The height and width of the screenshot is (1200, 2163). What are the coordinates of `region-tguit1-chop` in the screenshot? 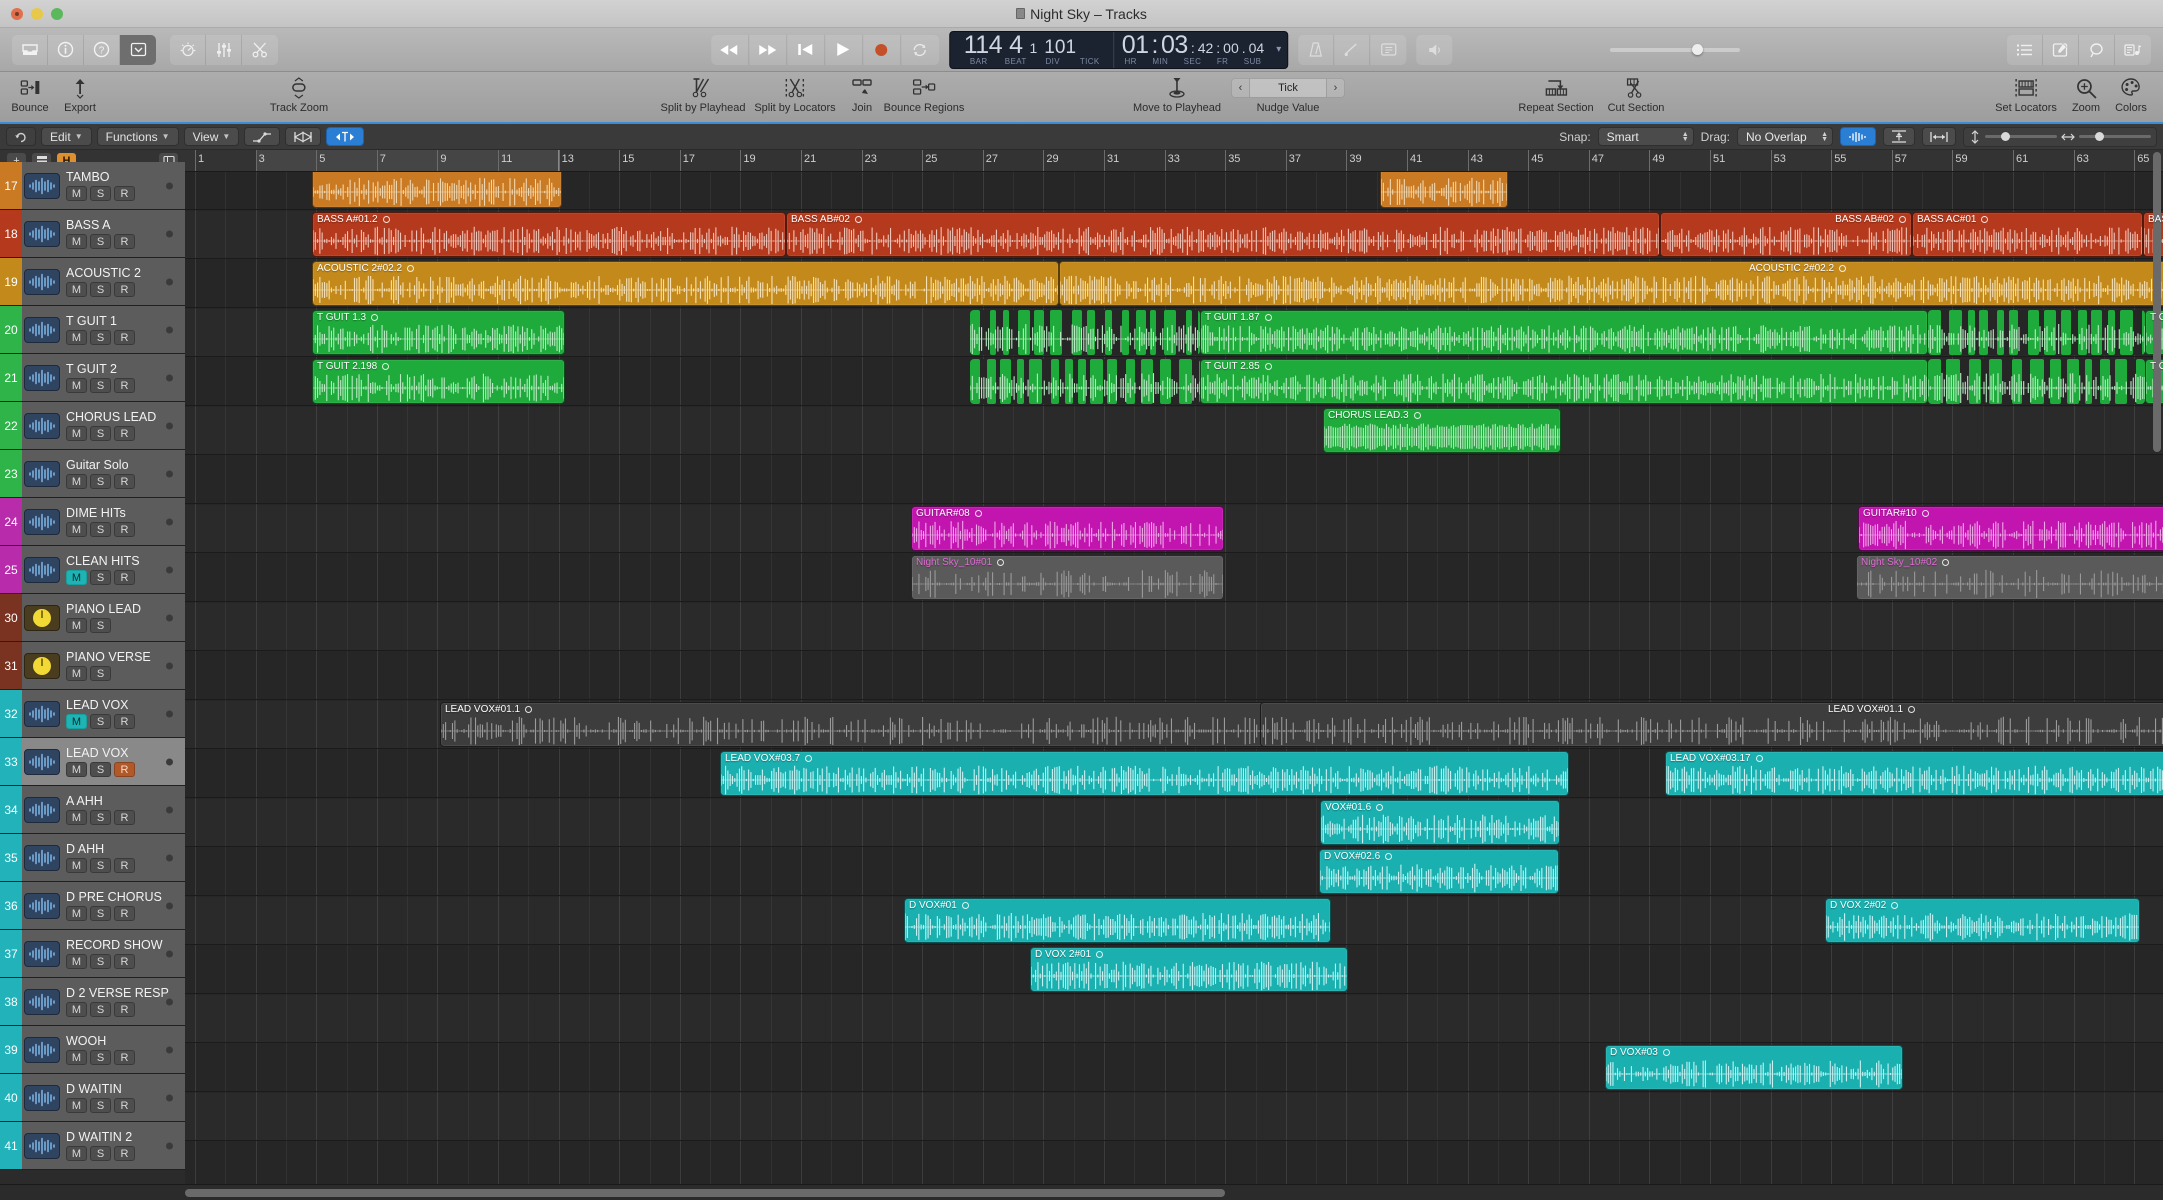 It's located at (1085, 332).